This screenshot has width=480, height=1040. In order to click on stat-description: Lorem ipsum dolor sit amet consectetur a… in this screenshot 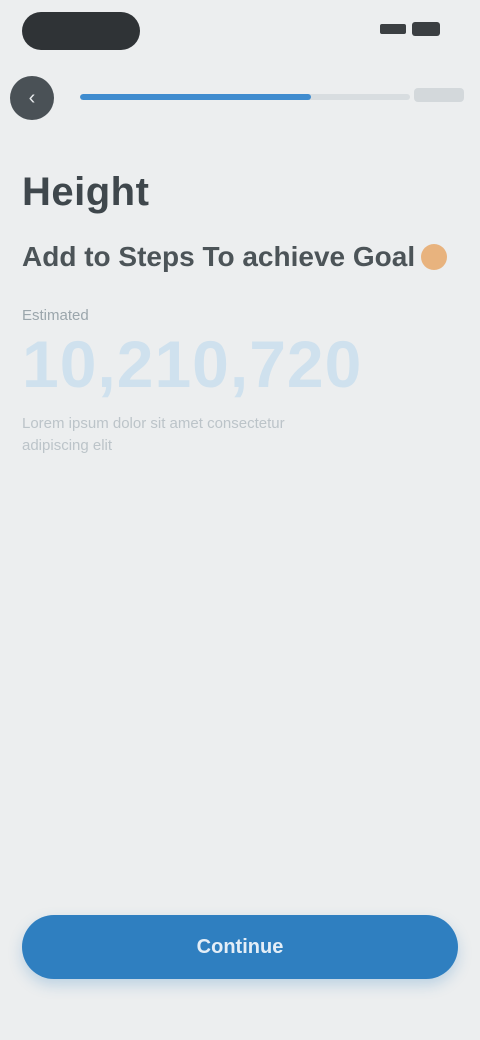, I will do `click(153, 435)`.